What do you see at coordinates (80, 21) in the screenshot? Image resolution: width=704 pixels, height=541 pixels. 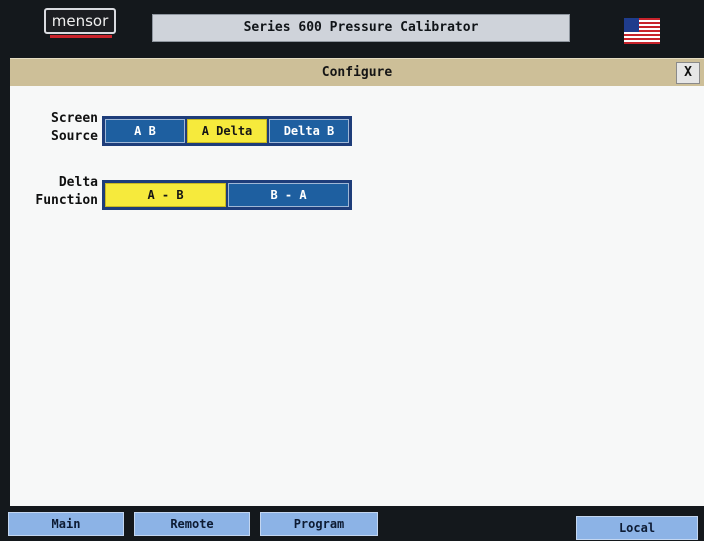 I see `mensor-logo: mensor` at bounding box center [80, 21].